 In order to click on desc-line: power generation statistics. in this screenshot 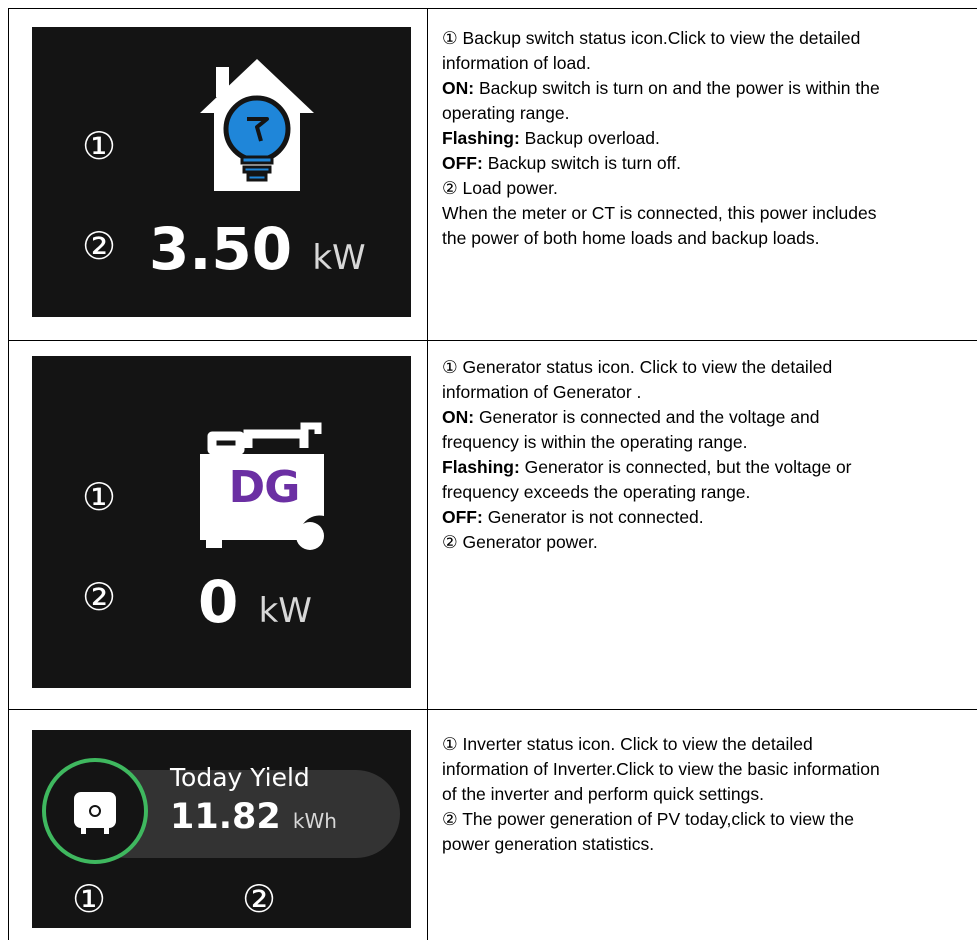, I will do `click(548, 844)`.